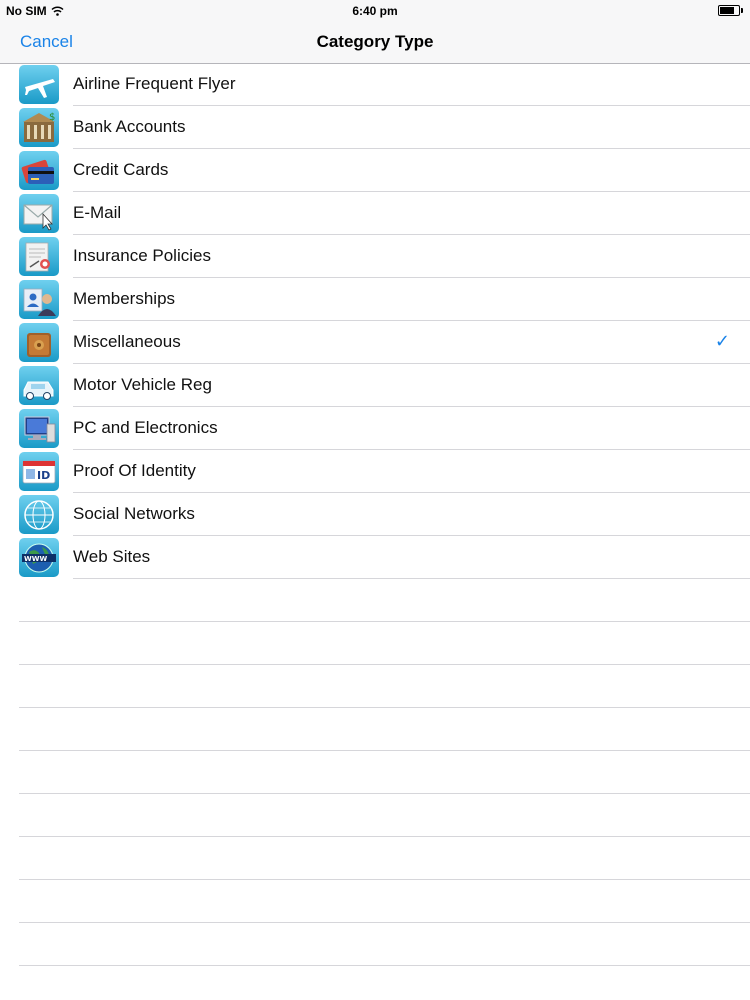 The width and height of the screenshot is (750, 1000). I want to click on category-row: Credit Cards, so click(375, 170).